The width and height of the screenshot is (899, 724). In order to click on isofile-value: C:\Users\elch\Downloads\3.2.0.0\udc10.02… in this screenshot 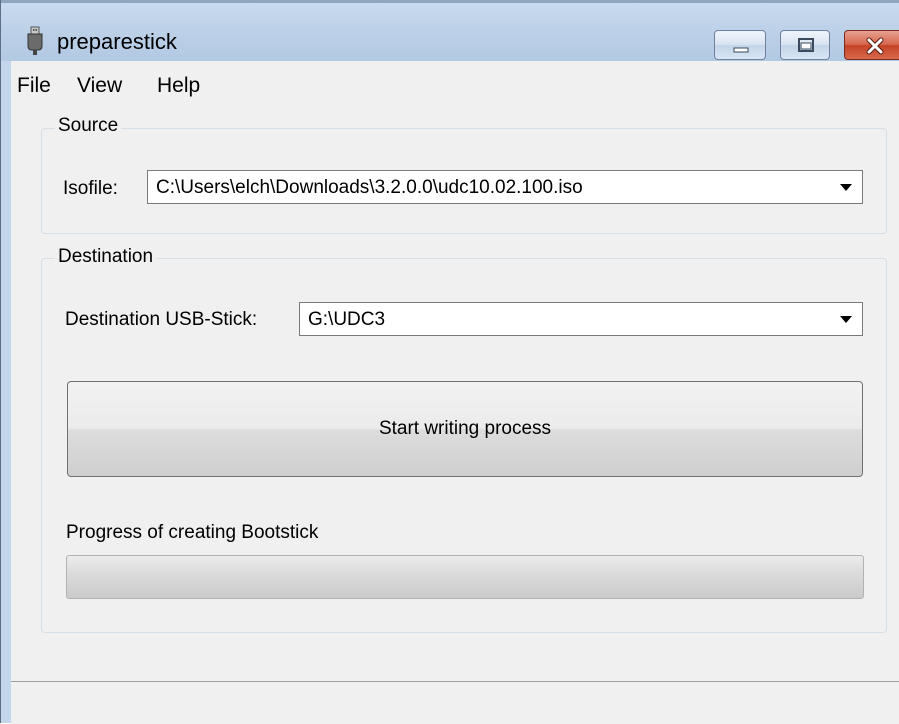, I will do `click(369, 187)`.